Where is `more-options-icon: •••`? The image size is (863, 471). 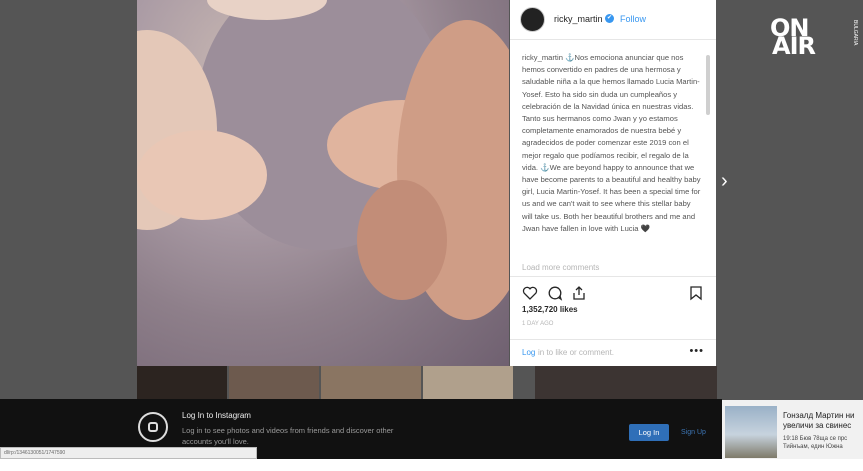
more-options-icon: ••• is located at coordinates (696, 351).